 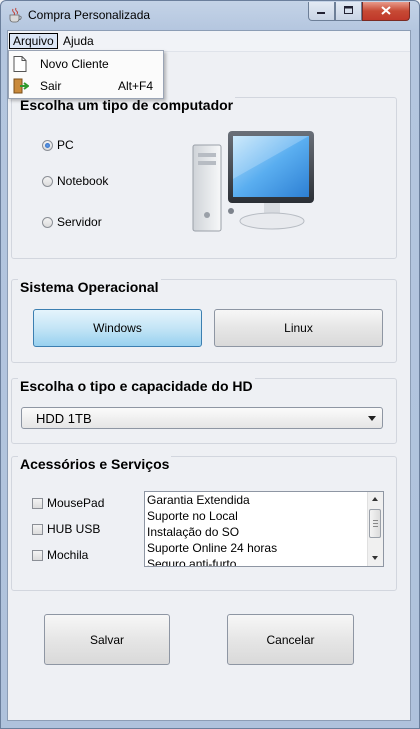 What do you see at coordinates (136, 386) in the screenshot?
I see `hd-title: Escolha o tipo e capacidade do HD` at bounding box center [136, 386].